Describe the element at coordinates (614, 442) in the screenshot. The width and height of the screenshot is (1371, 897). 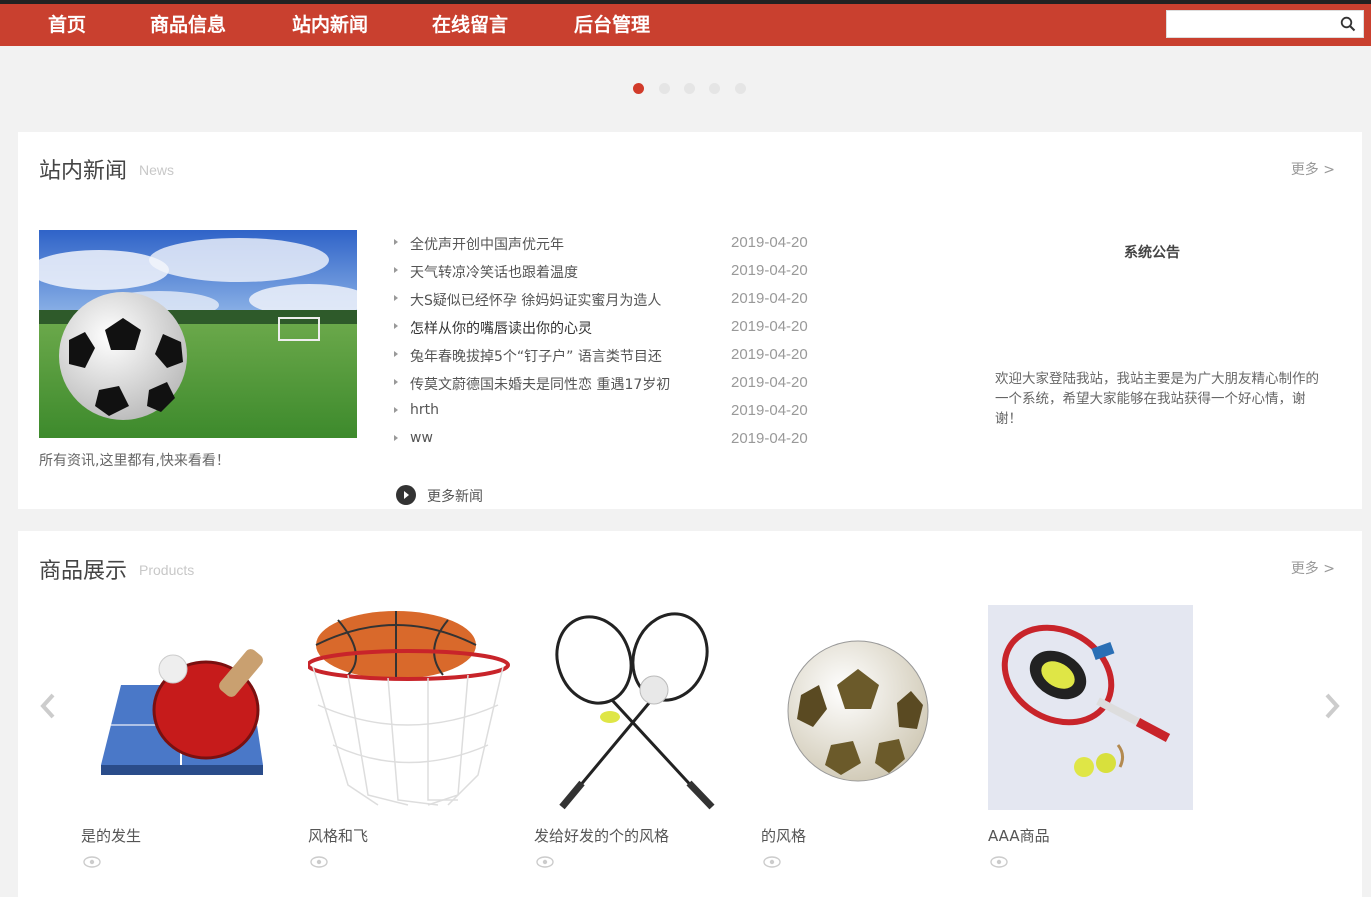
I see `news-item: ww 2019-04-20` at that location.